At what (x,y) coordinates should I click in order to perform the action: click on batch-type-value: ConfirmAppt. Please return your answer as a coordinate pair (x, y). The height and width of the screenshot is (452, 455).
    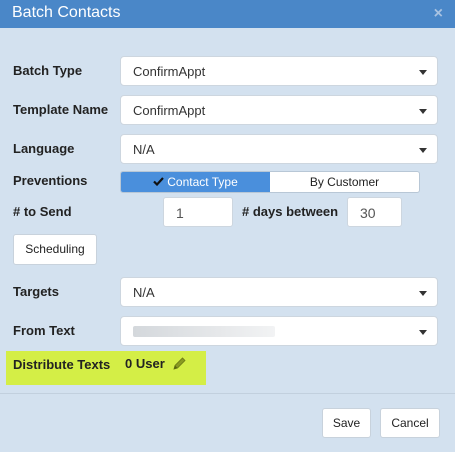
    Looking at the image, I should click on (169, 71).